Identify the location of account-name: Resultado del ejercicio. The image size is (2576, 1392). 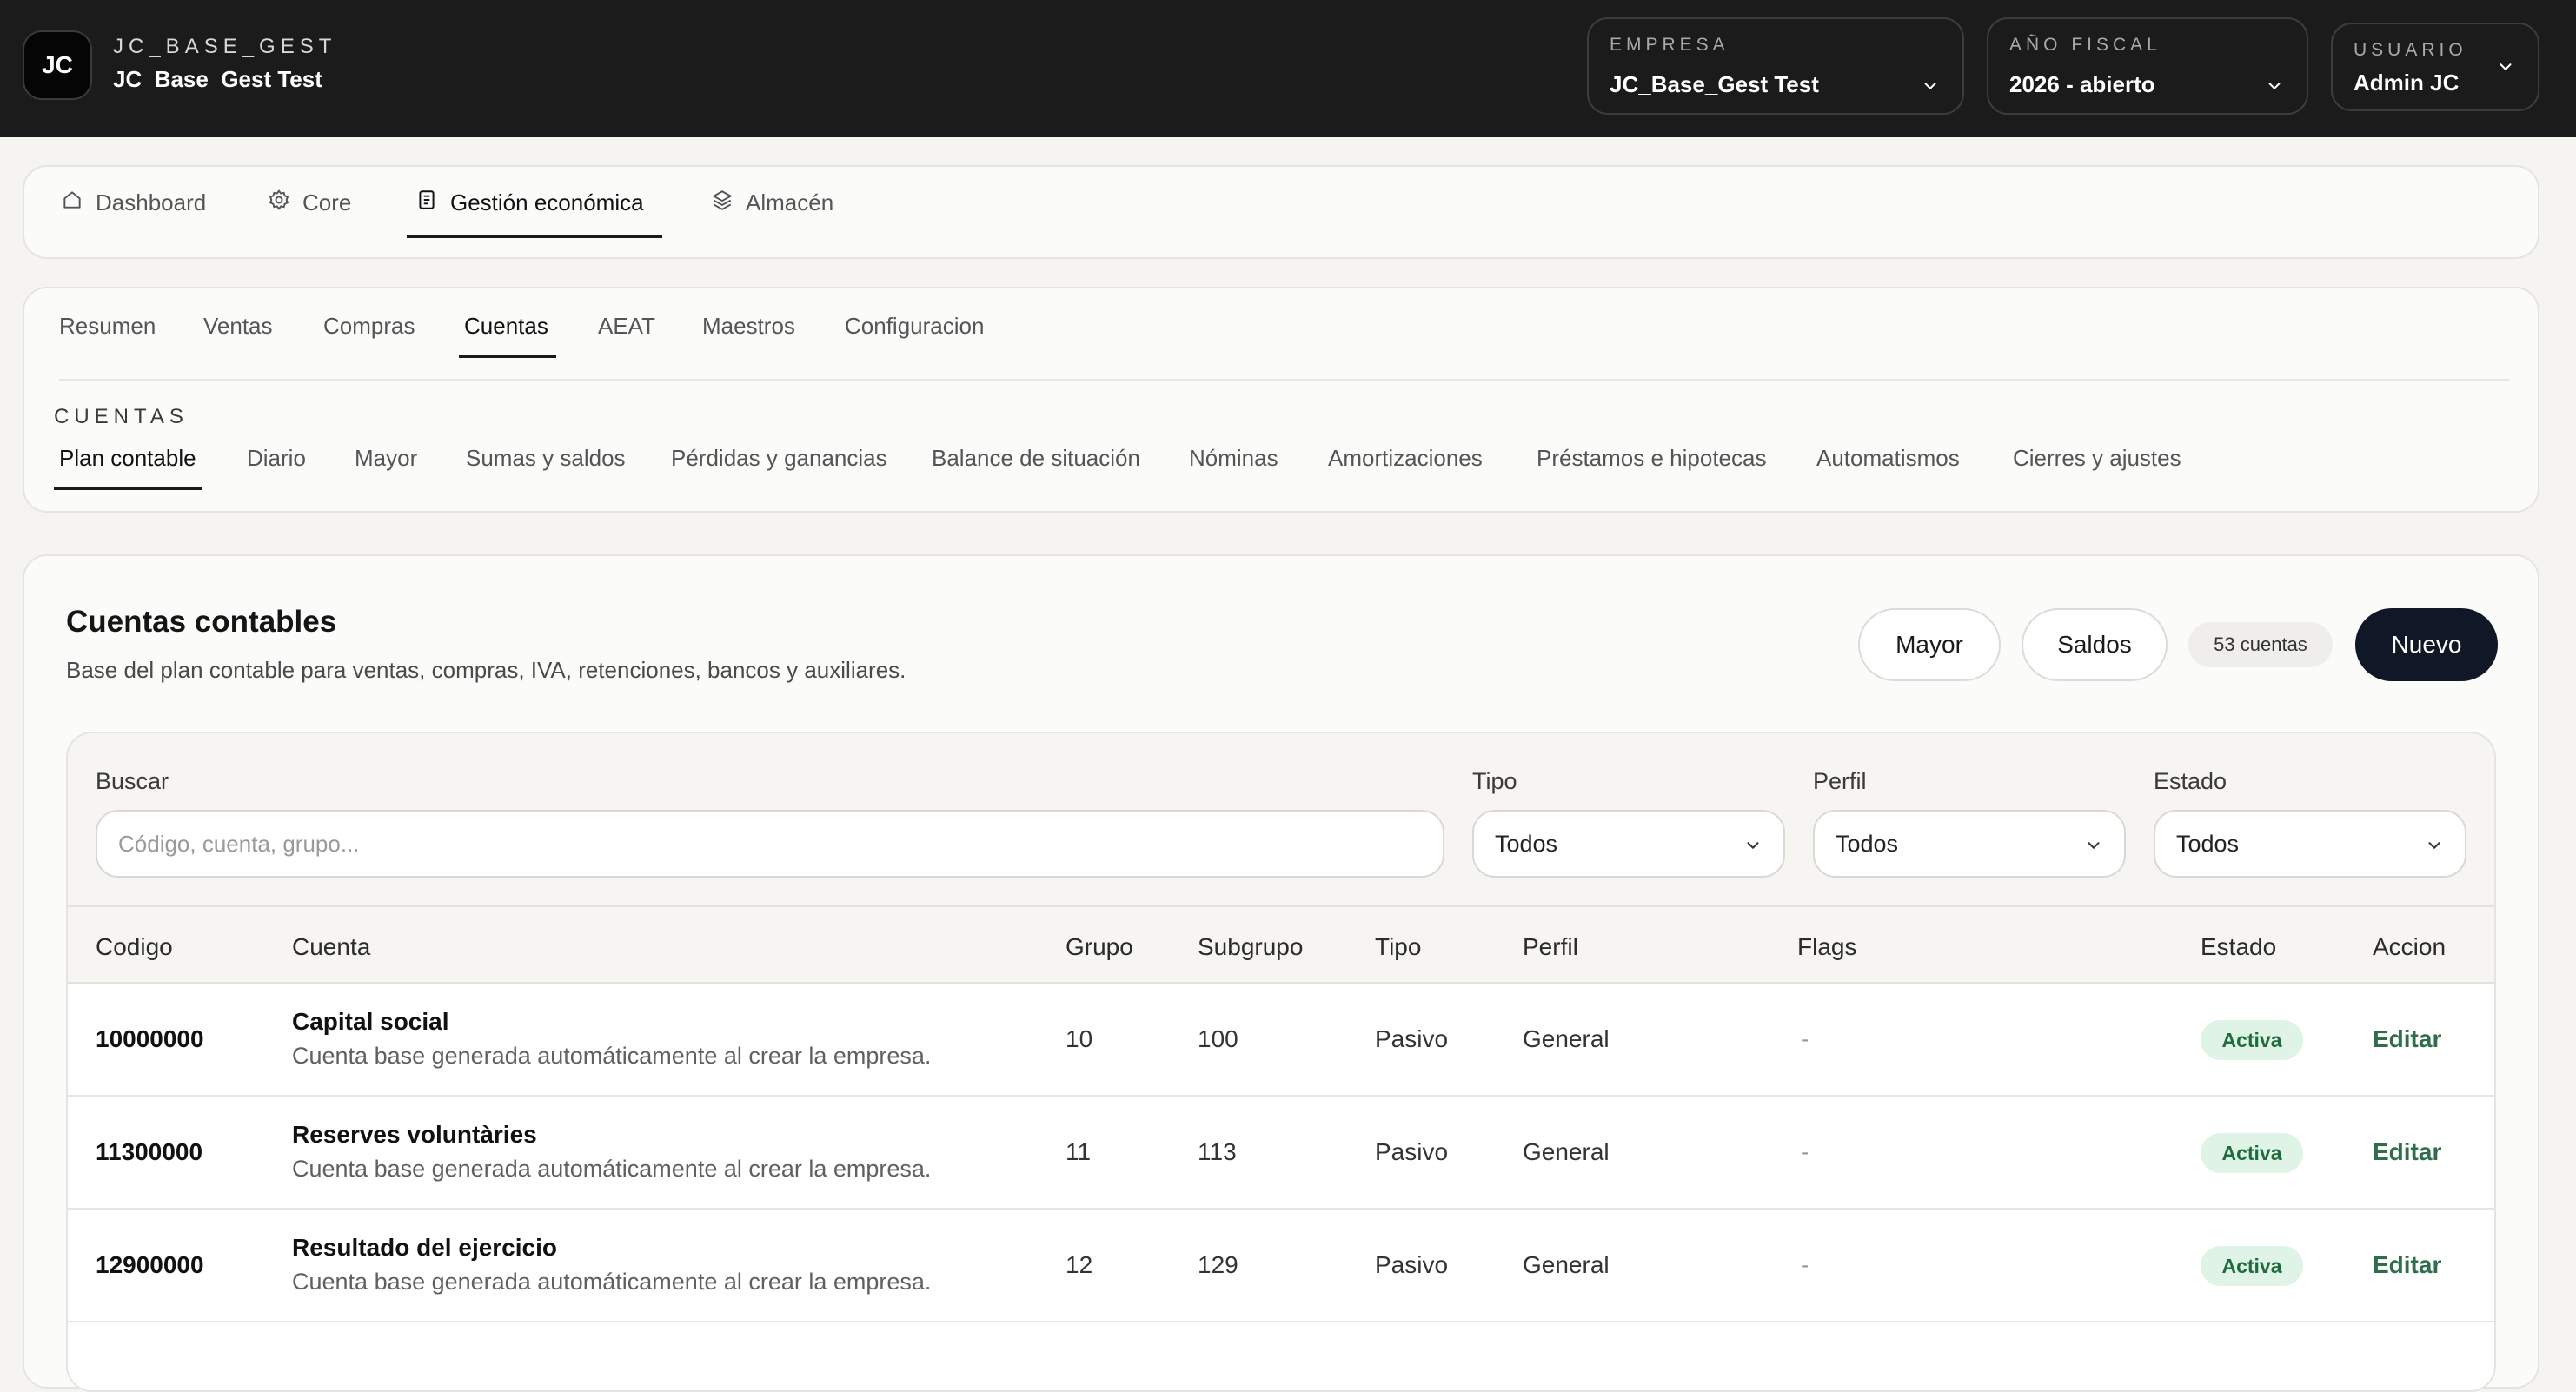
(424, 1247).